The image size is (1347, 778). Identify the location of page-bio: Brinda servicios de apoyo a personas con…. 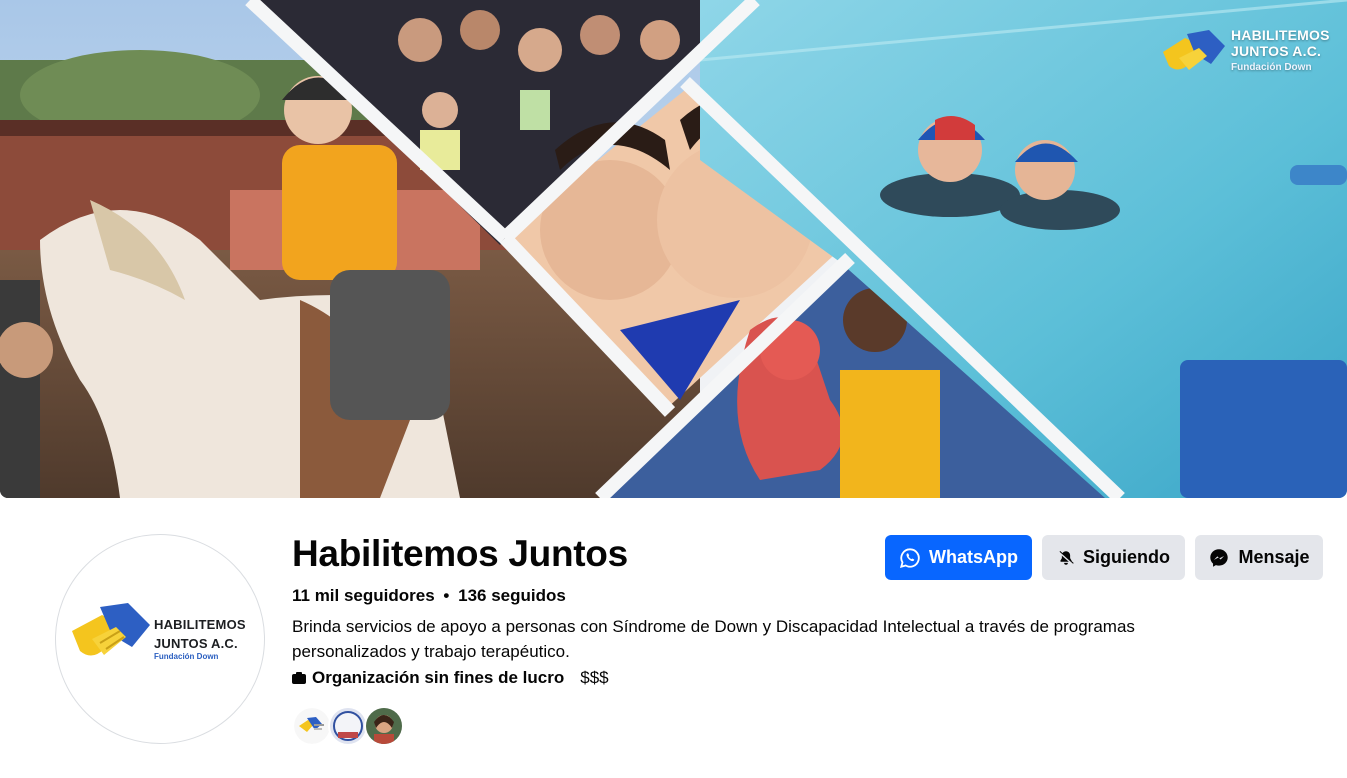
(713, 639).